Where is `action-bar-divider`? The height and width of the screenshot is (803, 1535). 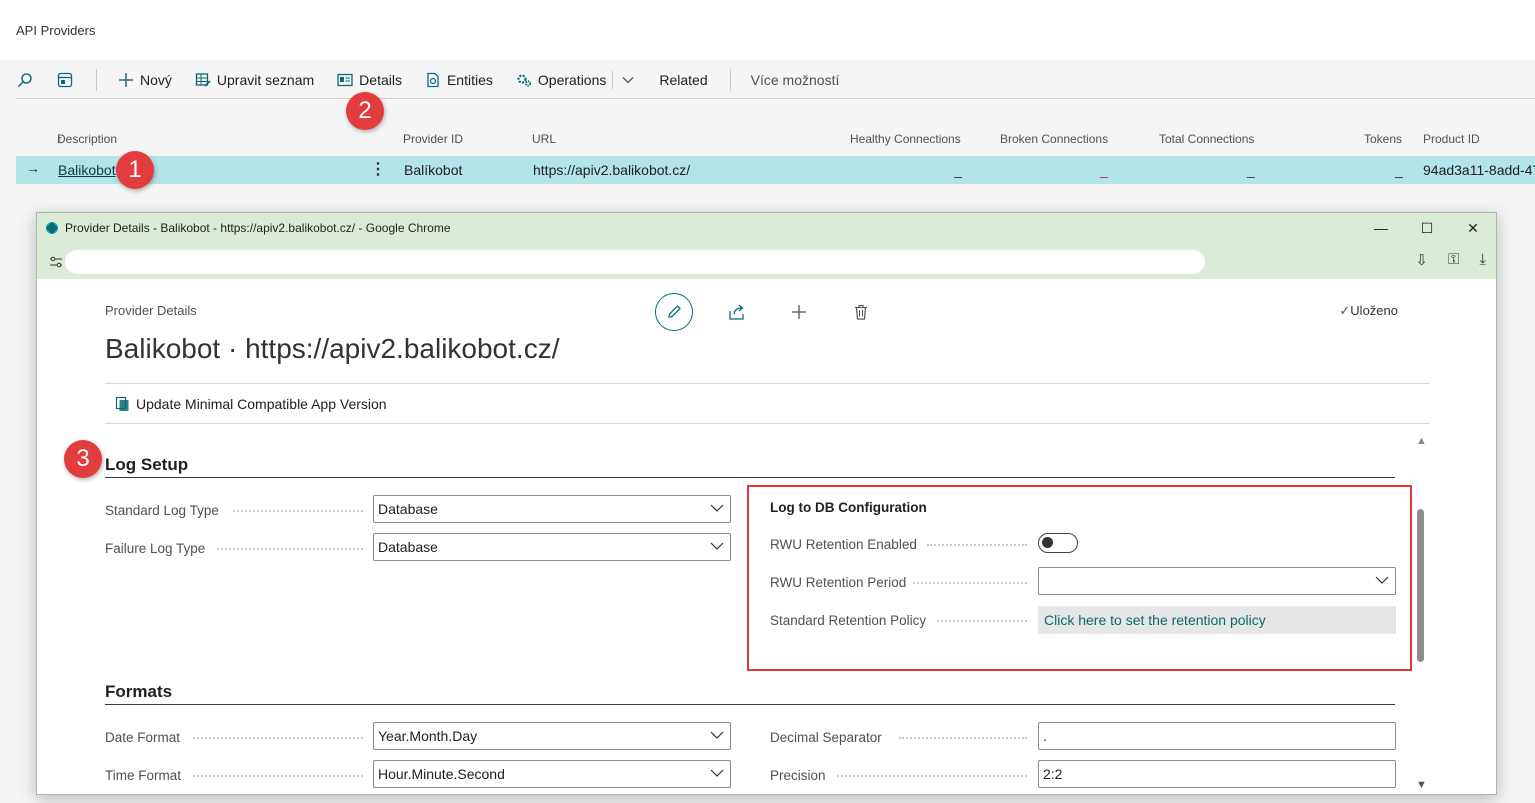 action-bar-divider is located at coordinates (775, 98).